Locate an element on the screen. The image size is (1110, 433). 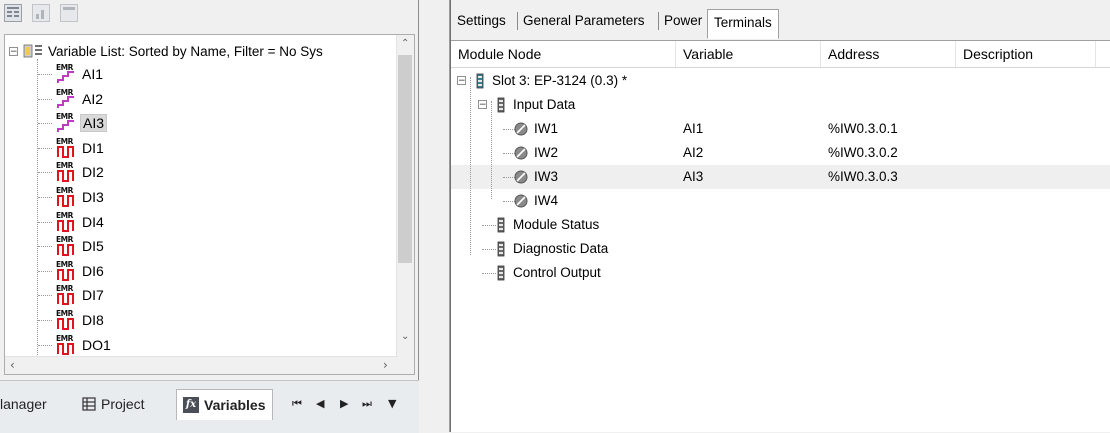
cell-module-node: Control Output is located at coordinates (557, 272).